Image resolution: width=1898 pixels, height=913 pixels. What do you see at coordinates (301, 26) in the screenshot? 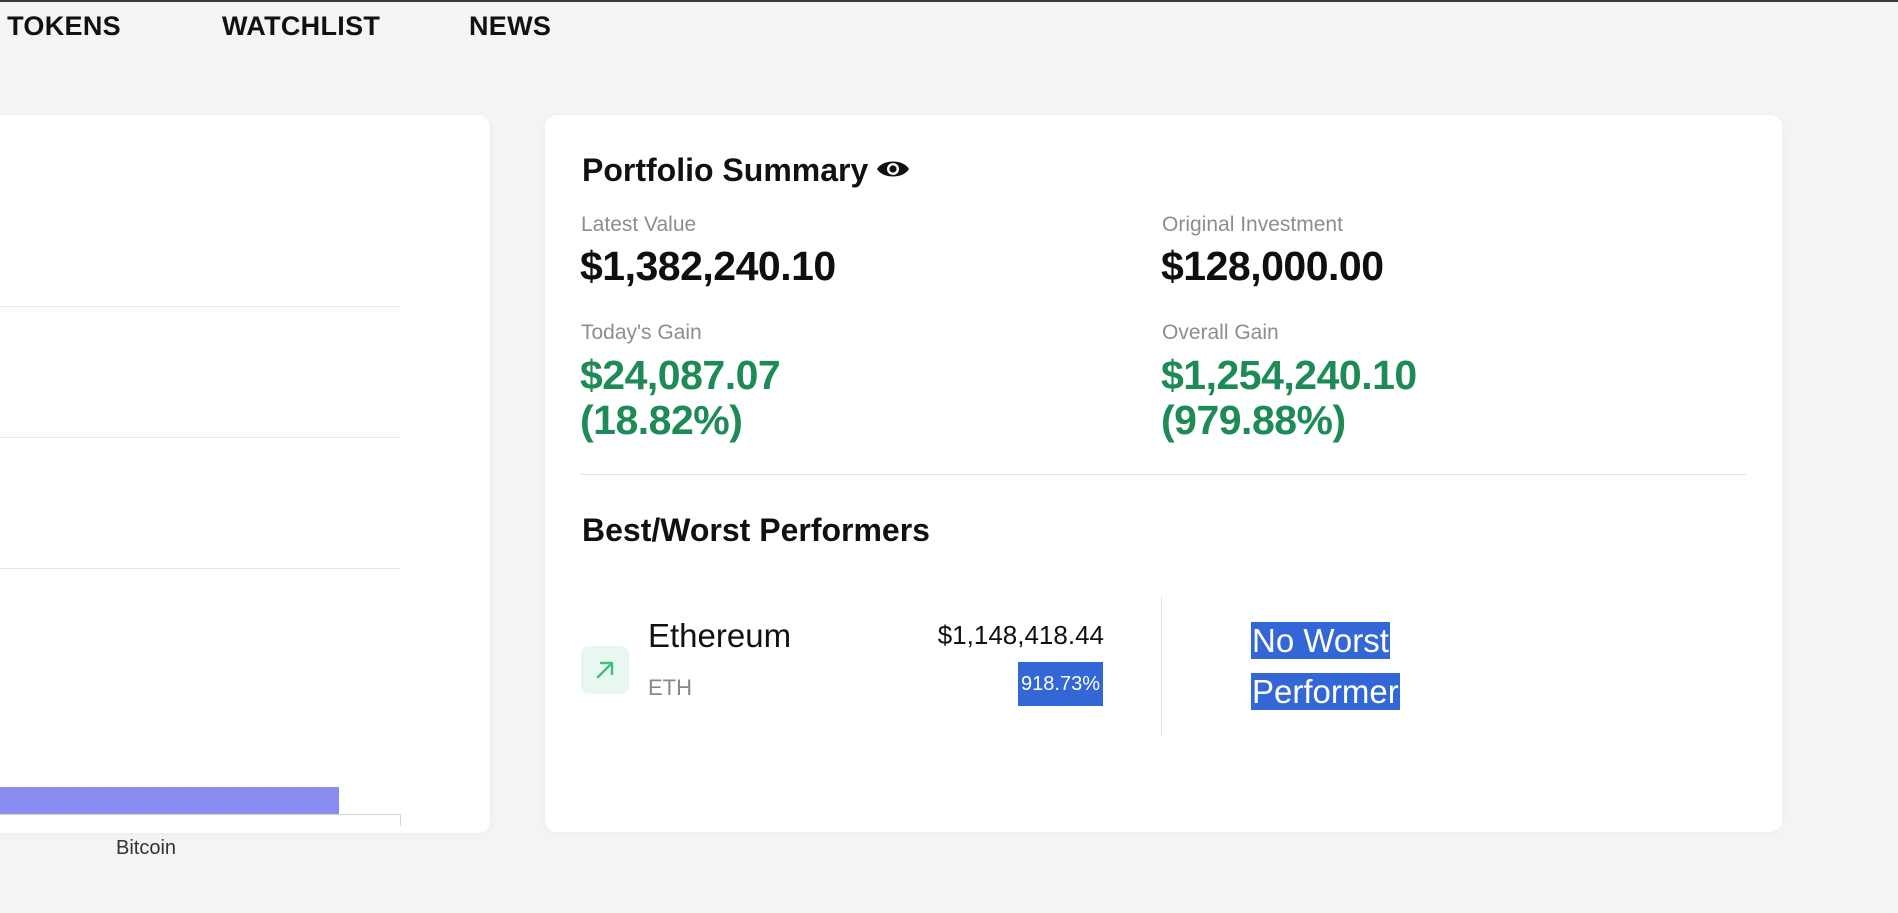
I see `nav-item-watchlist: WATCHLIST` at bounding box center [301, 26].